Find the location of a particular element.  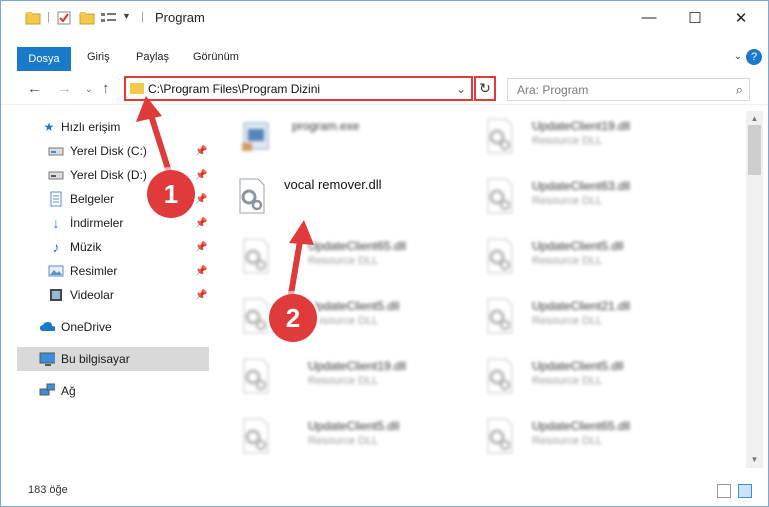

annotation-arrows is located at coordinates (225, 199).